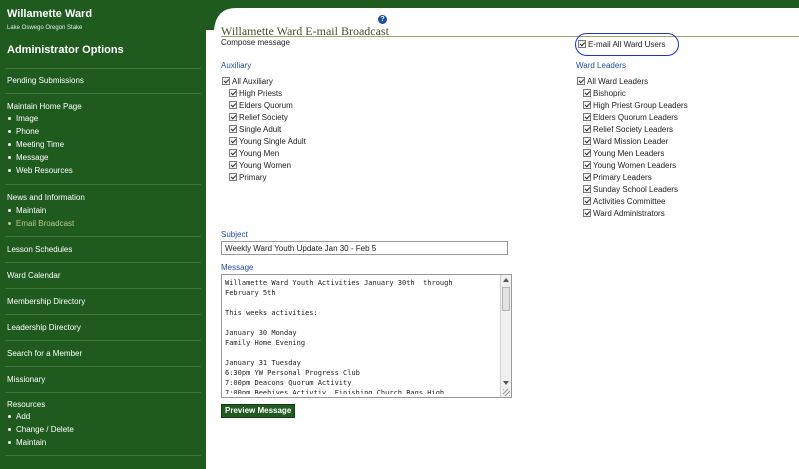 The height and width of the screenshot is (469, 799). I want to click on compose-label: Compose message, so click(255, 42).